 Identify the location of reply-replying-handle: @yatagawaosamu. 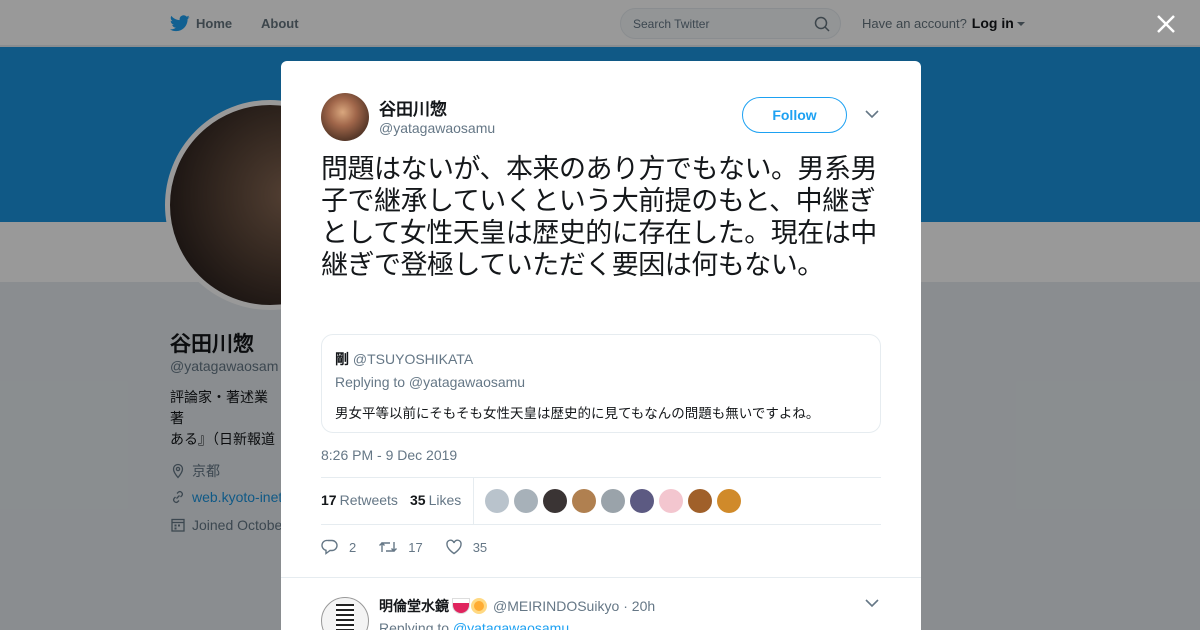
(511, 625).